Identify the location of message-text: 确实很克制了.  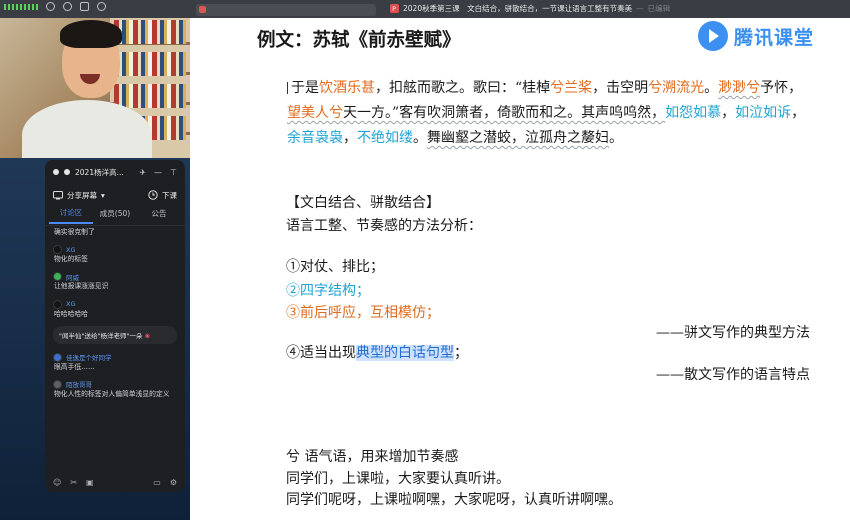
(74, 232).